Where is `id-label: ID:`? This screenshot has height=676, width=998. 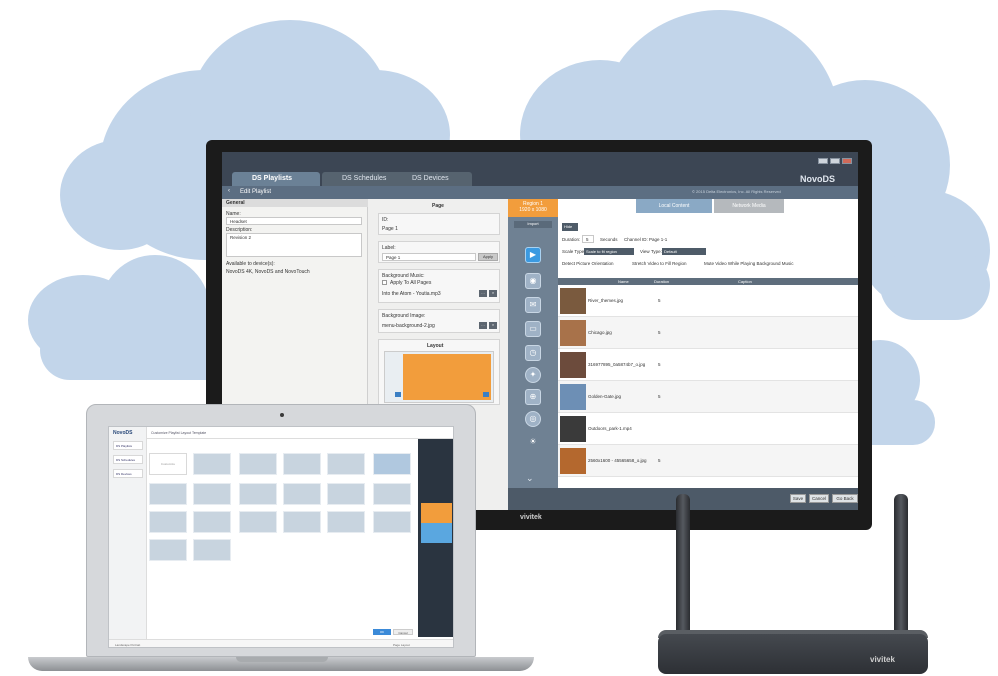
id-label: ID: is located at coordinates (385, 220).